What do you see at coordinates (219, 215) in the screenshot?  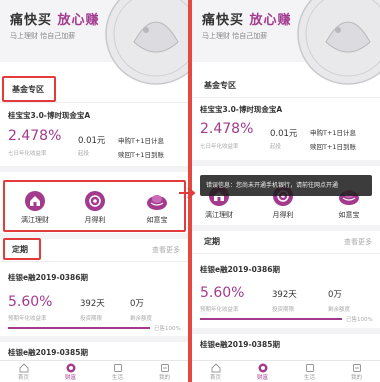 I see `quick-entry-label: 漓江理财` at bounding box center [219, 215].